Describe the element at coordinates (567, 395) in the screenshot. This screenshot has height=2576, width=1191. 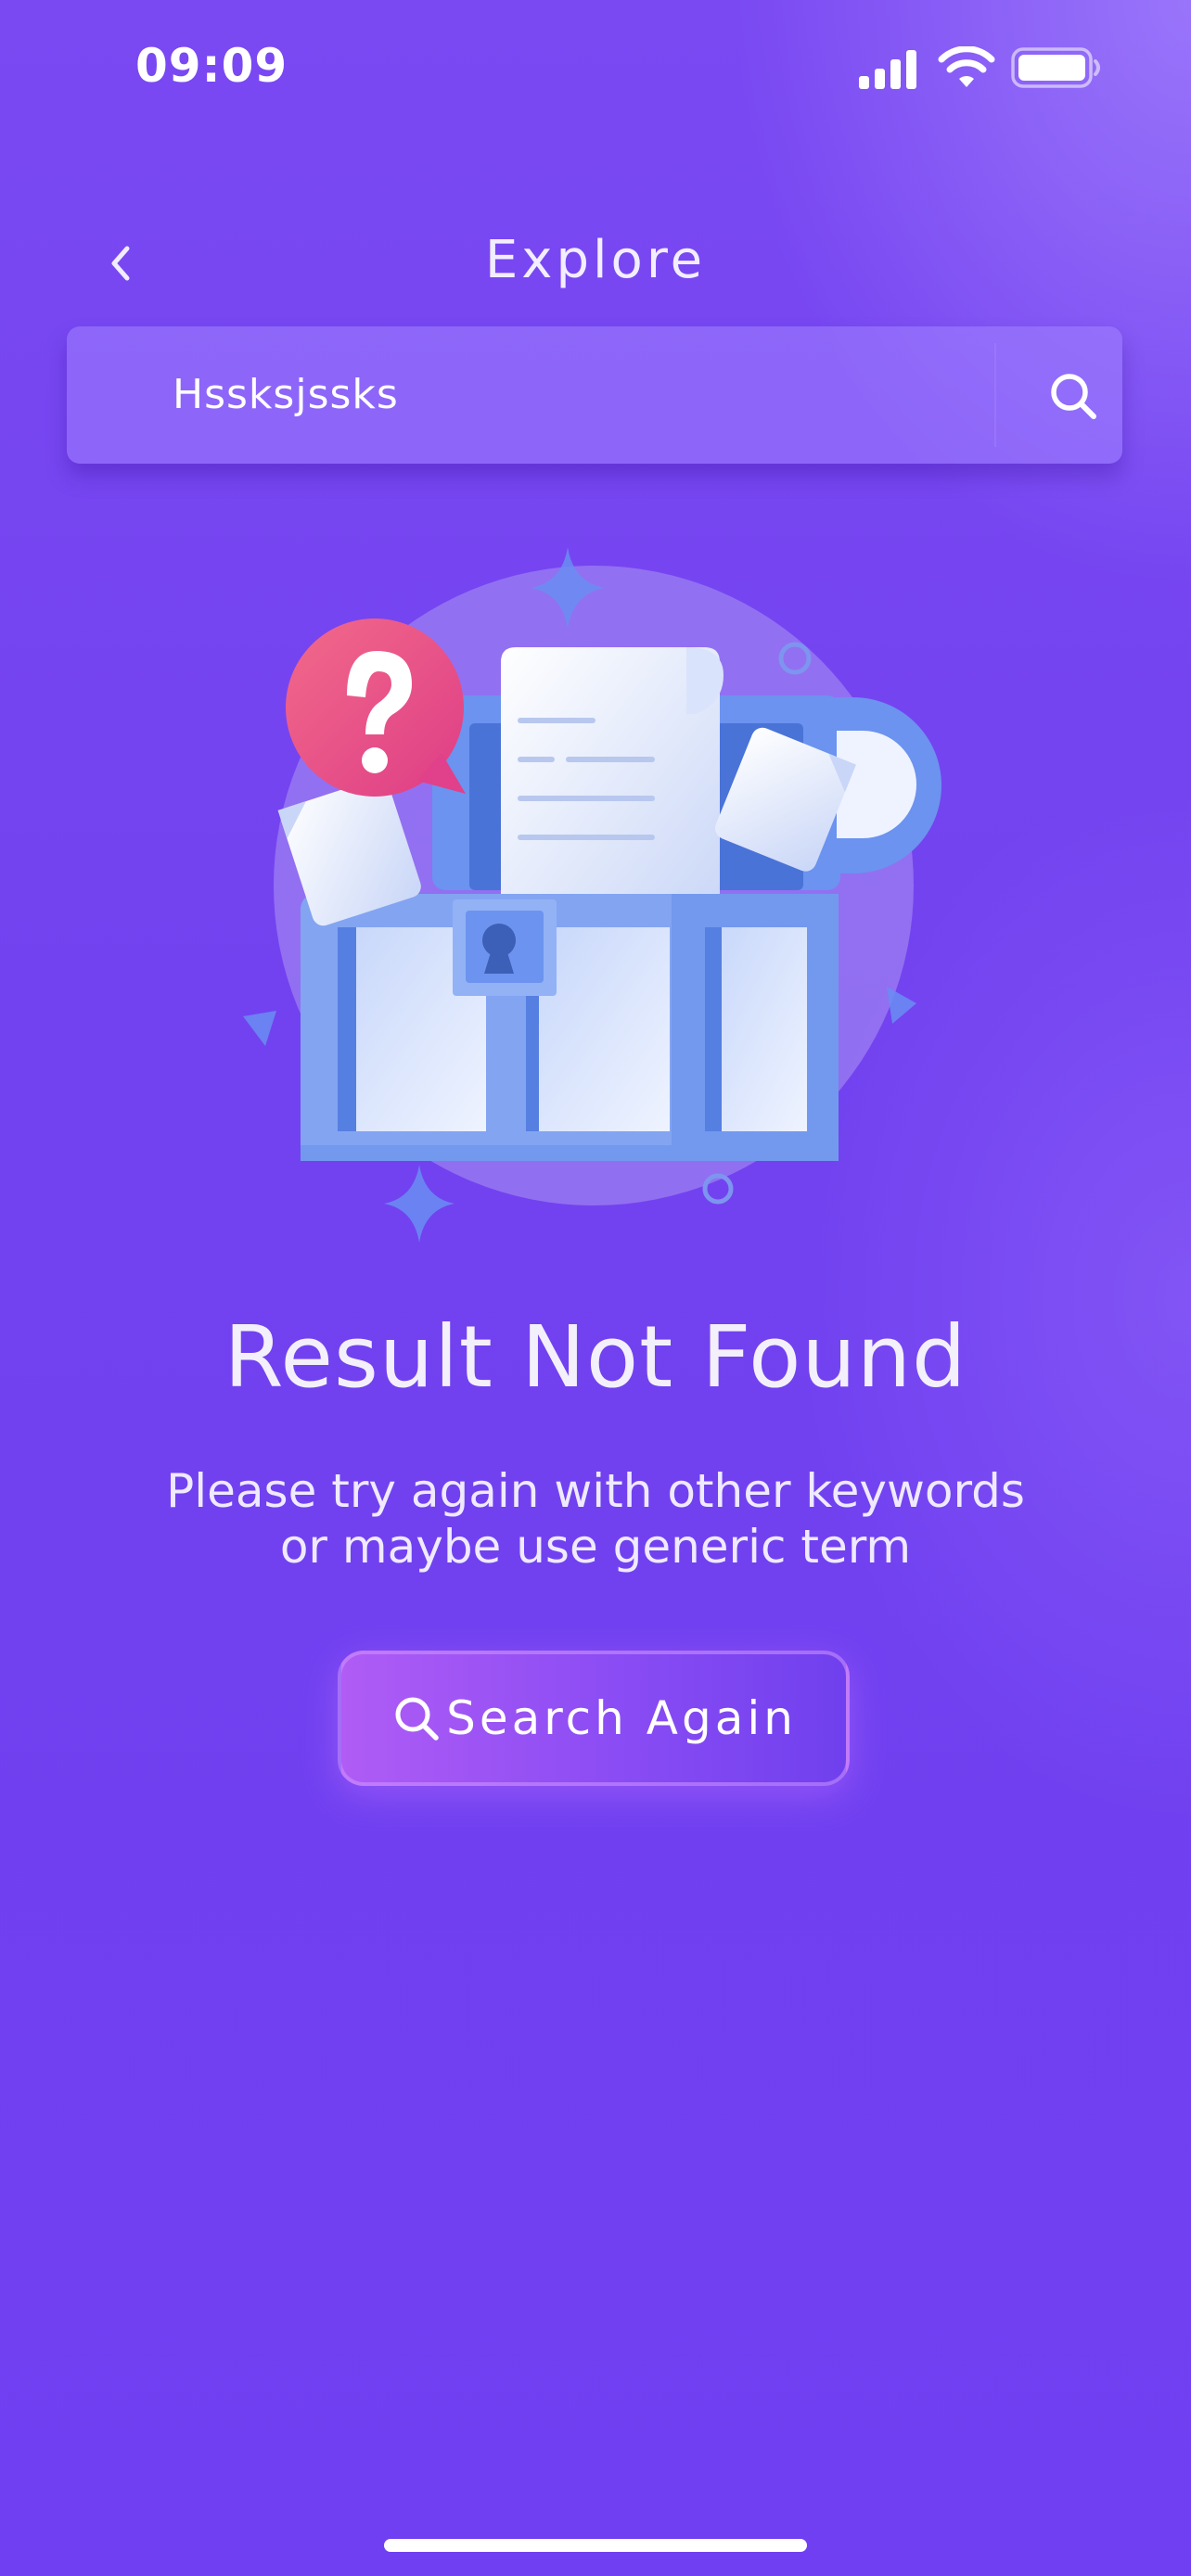
I see `search-input: Hssksjssks` at that location.